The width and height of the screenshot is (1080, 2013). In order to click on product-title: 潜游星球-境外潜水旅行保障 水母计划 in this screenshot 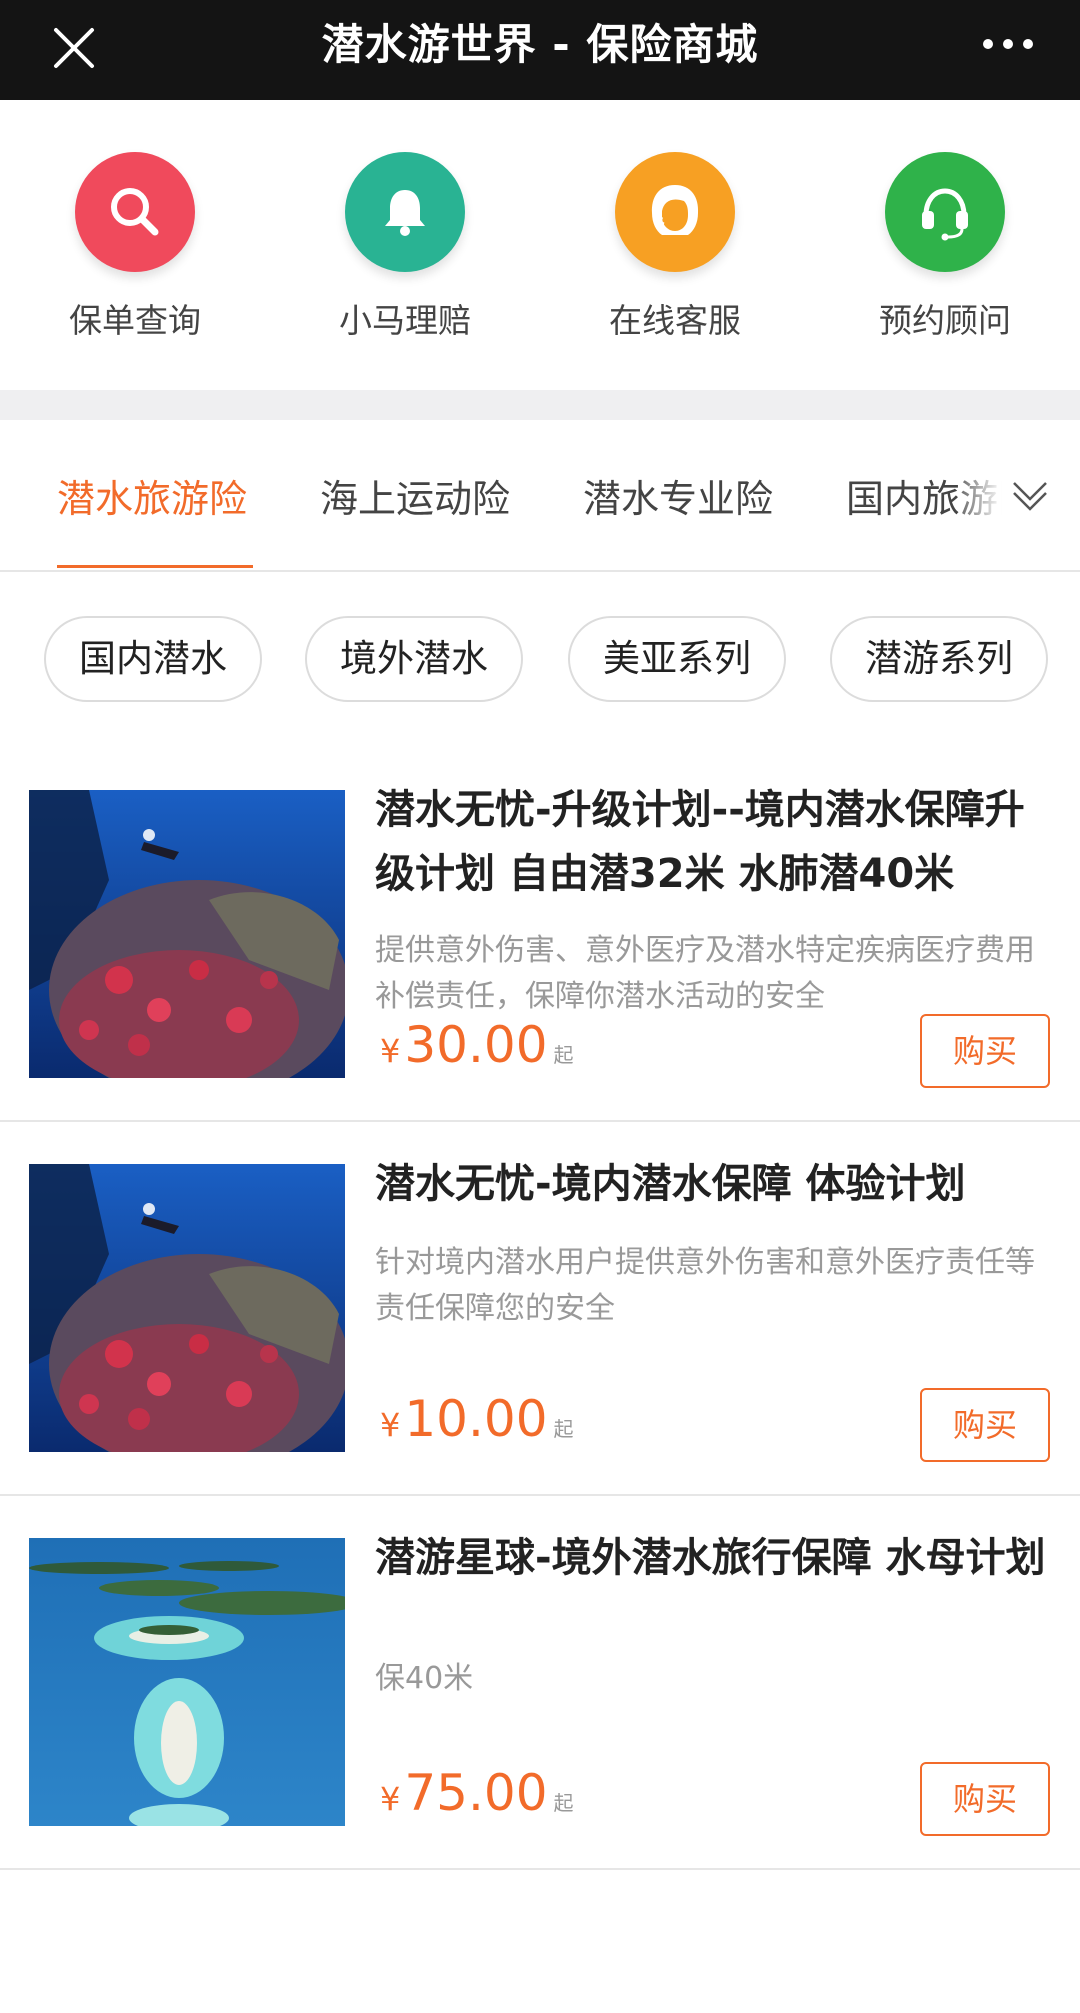, I will do `click(717, 1558)`.